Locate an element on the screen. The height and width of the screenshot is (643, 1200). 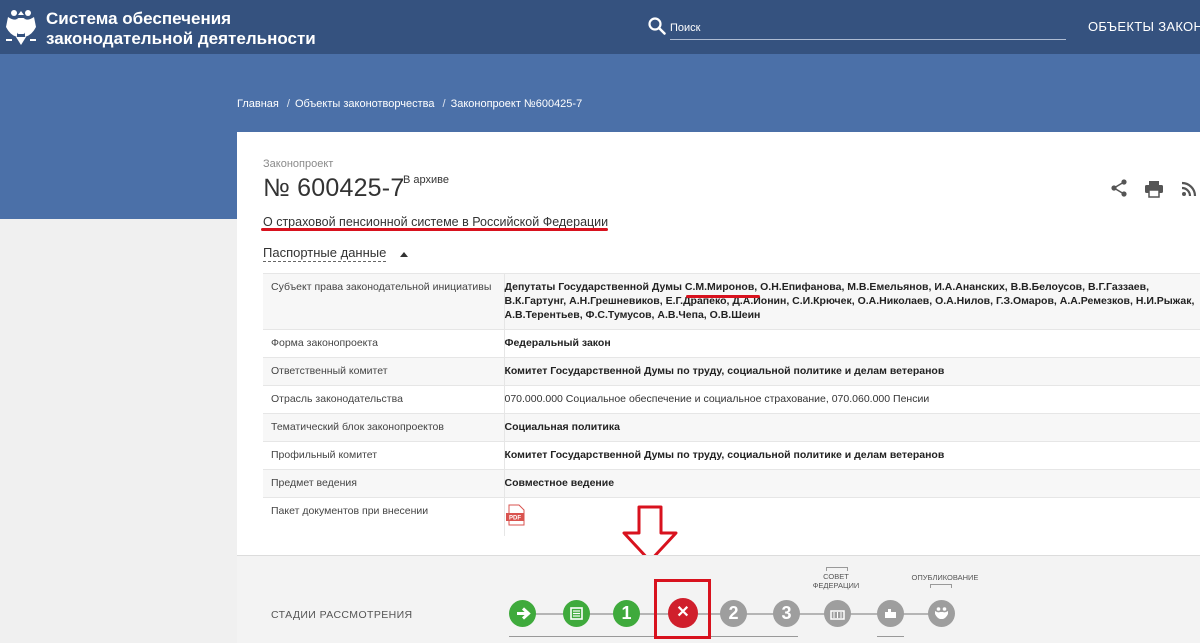
search-icon is located at coordinates (657, 26).